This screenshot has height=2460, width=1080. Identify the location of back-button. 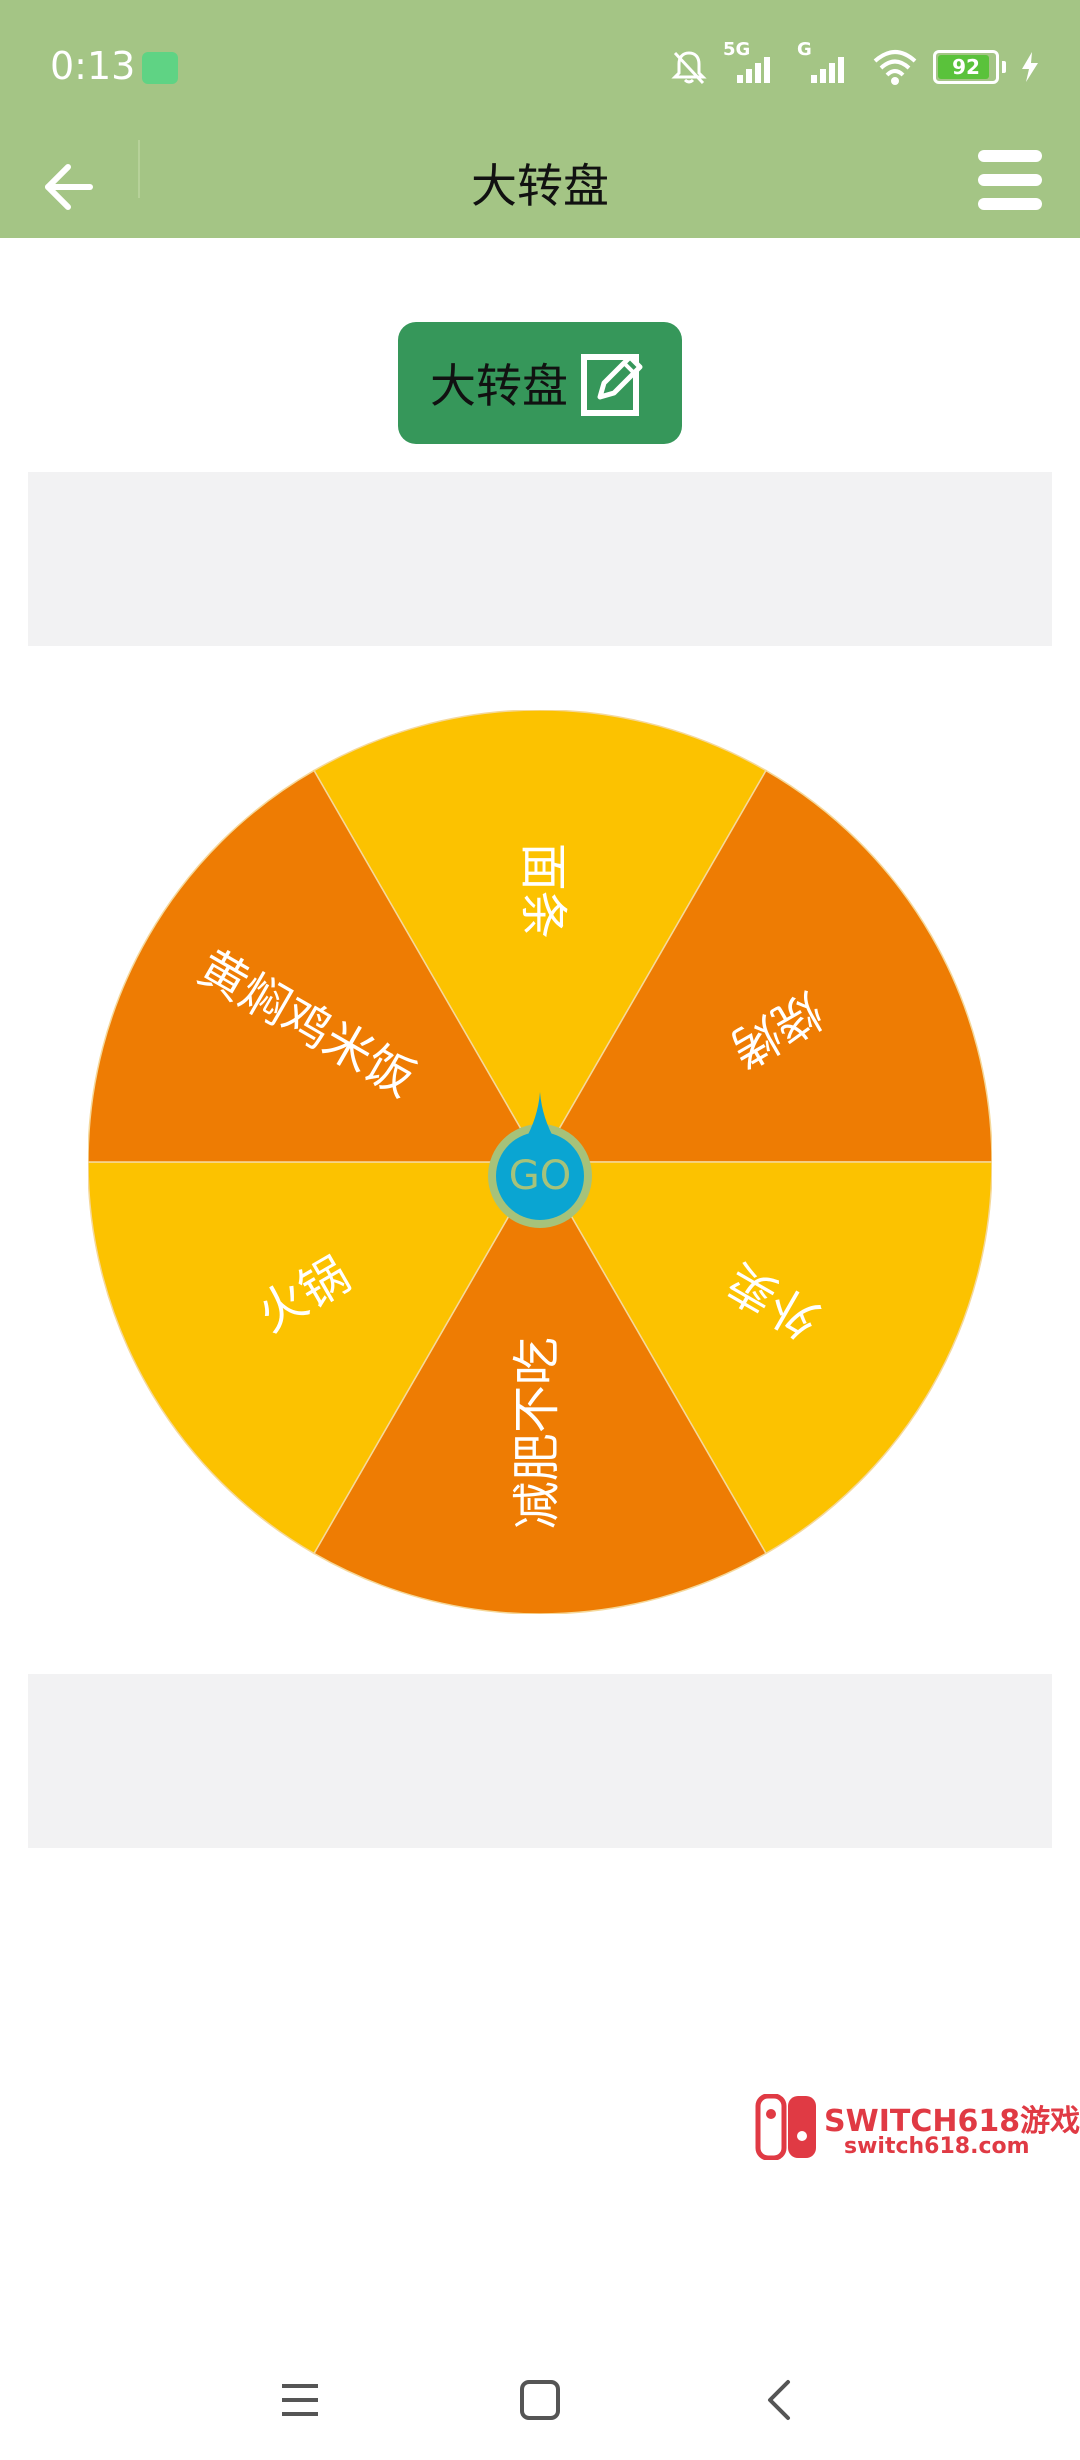
(69, 187).